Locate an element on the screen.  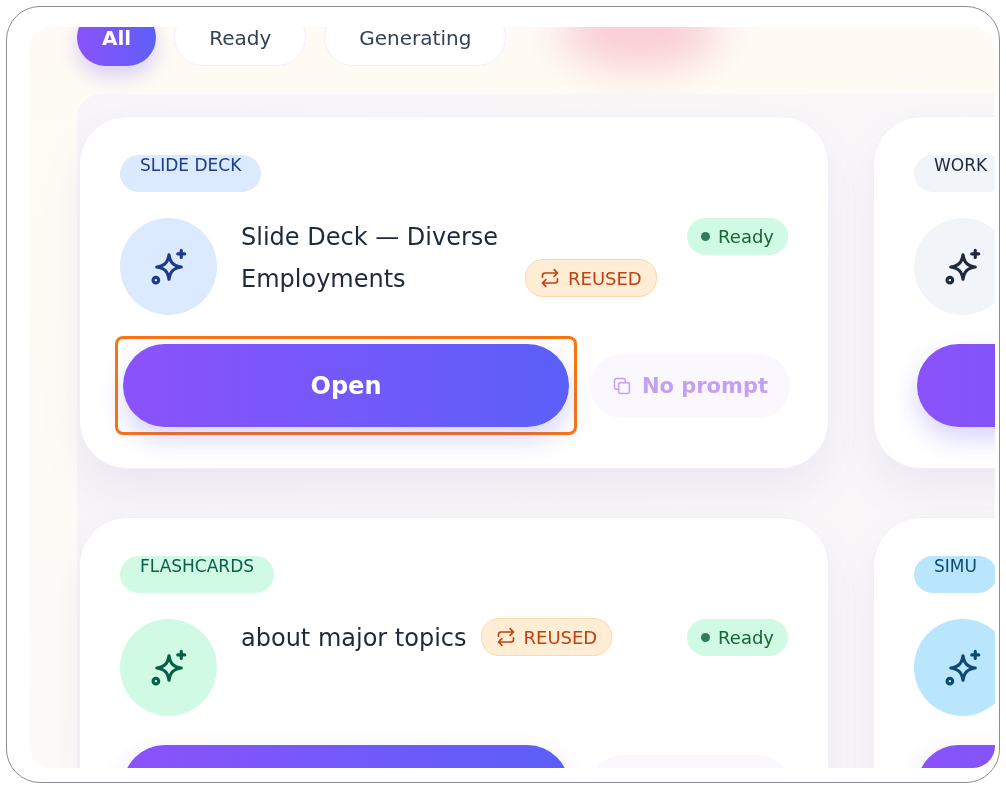
category-tag: WORK is located at coordinates (954, 173).